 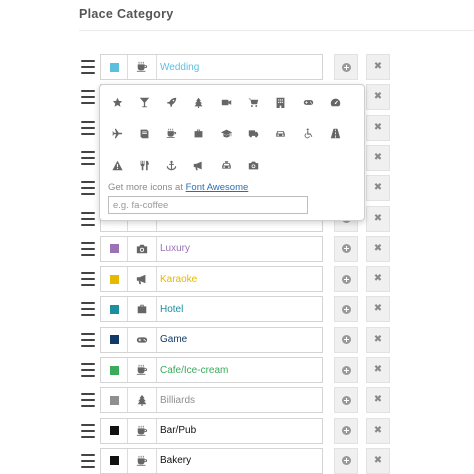 I want to click on title-divider, so click(x=276, y=30).